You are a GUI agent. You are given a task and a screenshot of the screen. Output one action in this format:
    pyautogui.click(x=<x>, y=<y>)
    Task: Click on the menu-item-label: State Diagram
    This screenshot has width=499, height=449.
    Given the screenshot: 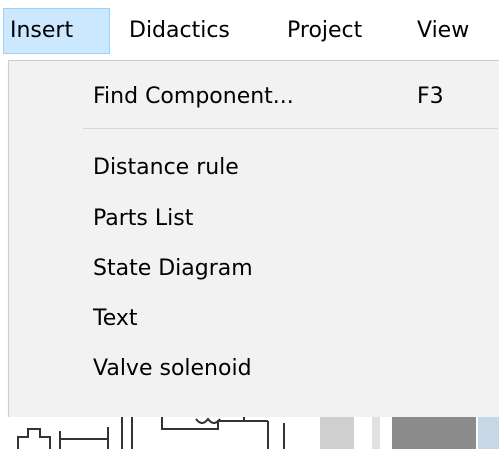 What is the action you would take?
    pyautogui.click(x=173, y=268)
    